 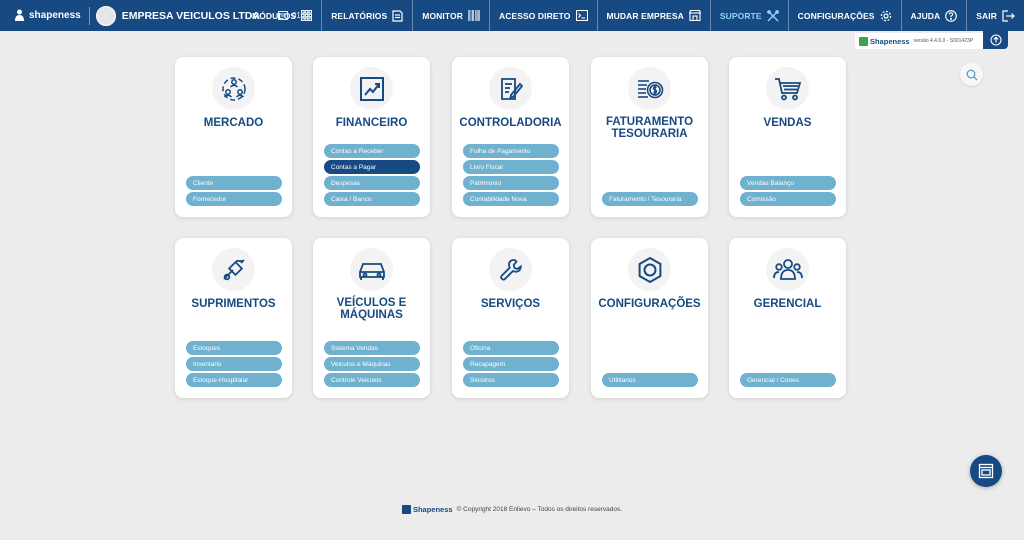 What do you see at coordinates (371, 315) in the screenshot?
I see `card-title-line2: MÁQUINAS` at bounding box center [371, 315].